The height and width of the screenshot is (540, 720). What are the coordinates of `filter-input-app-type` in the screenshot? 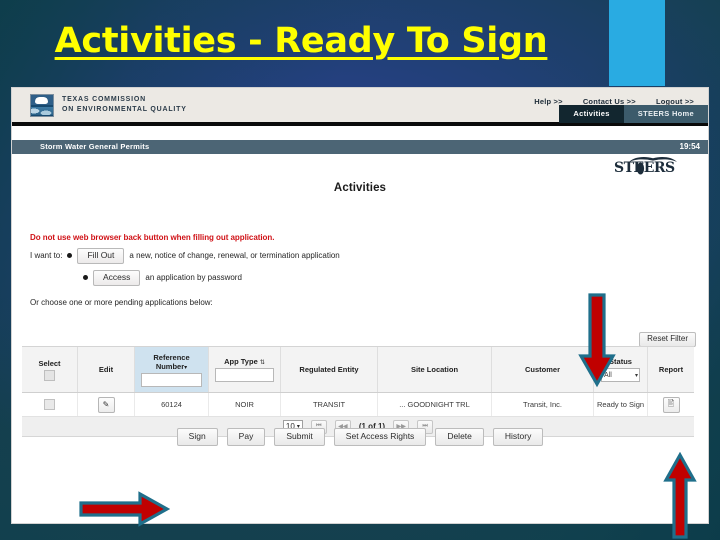 It's located at (244, 375).